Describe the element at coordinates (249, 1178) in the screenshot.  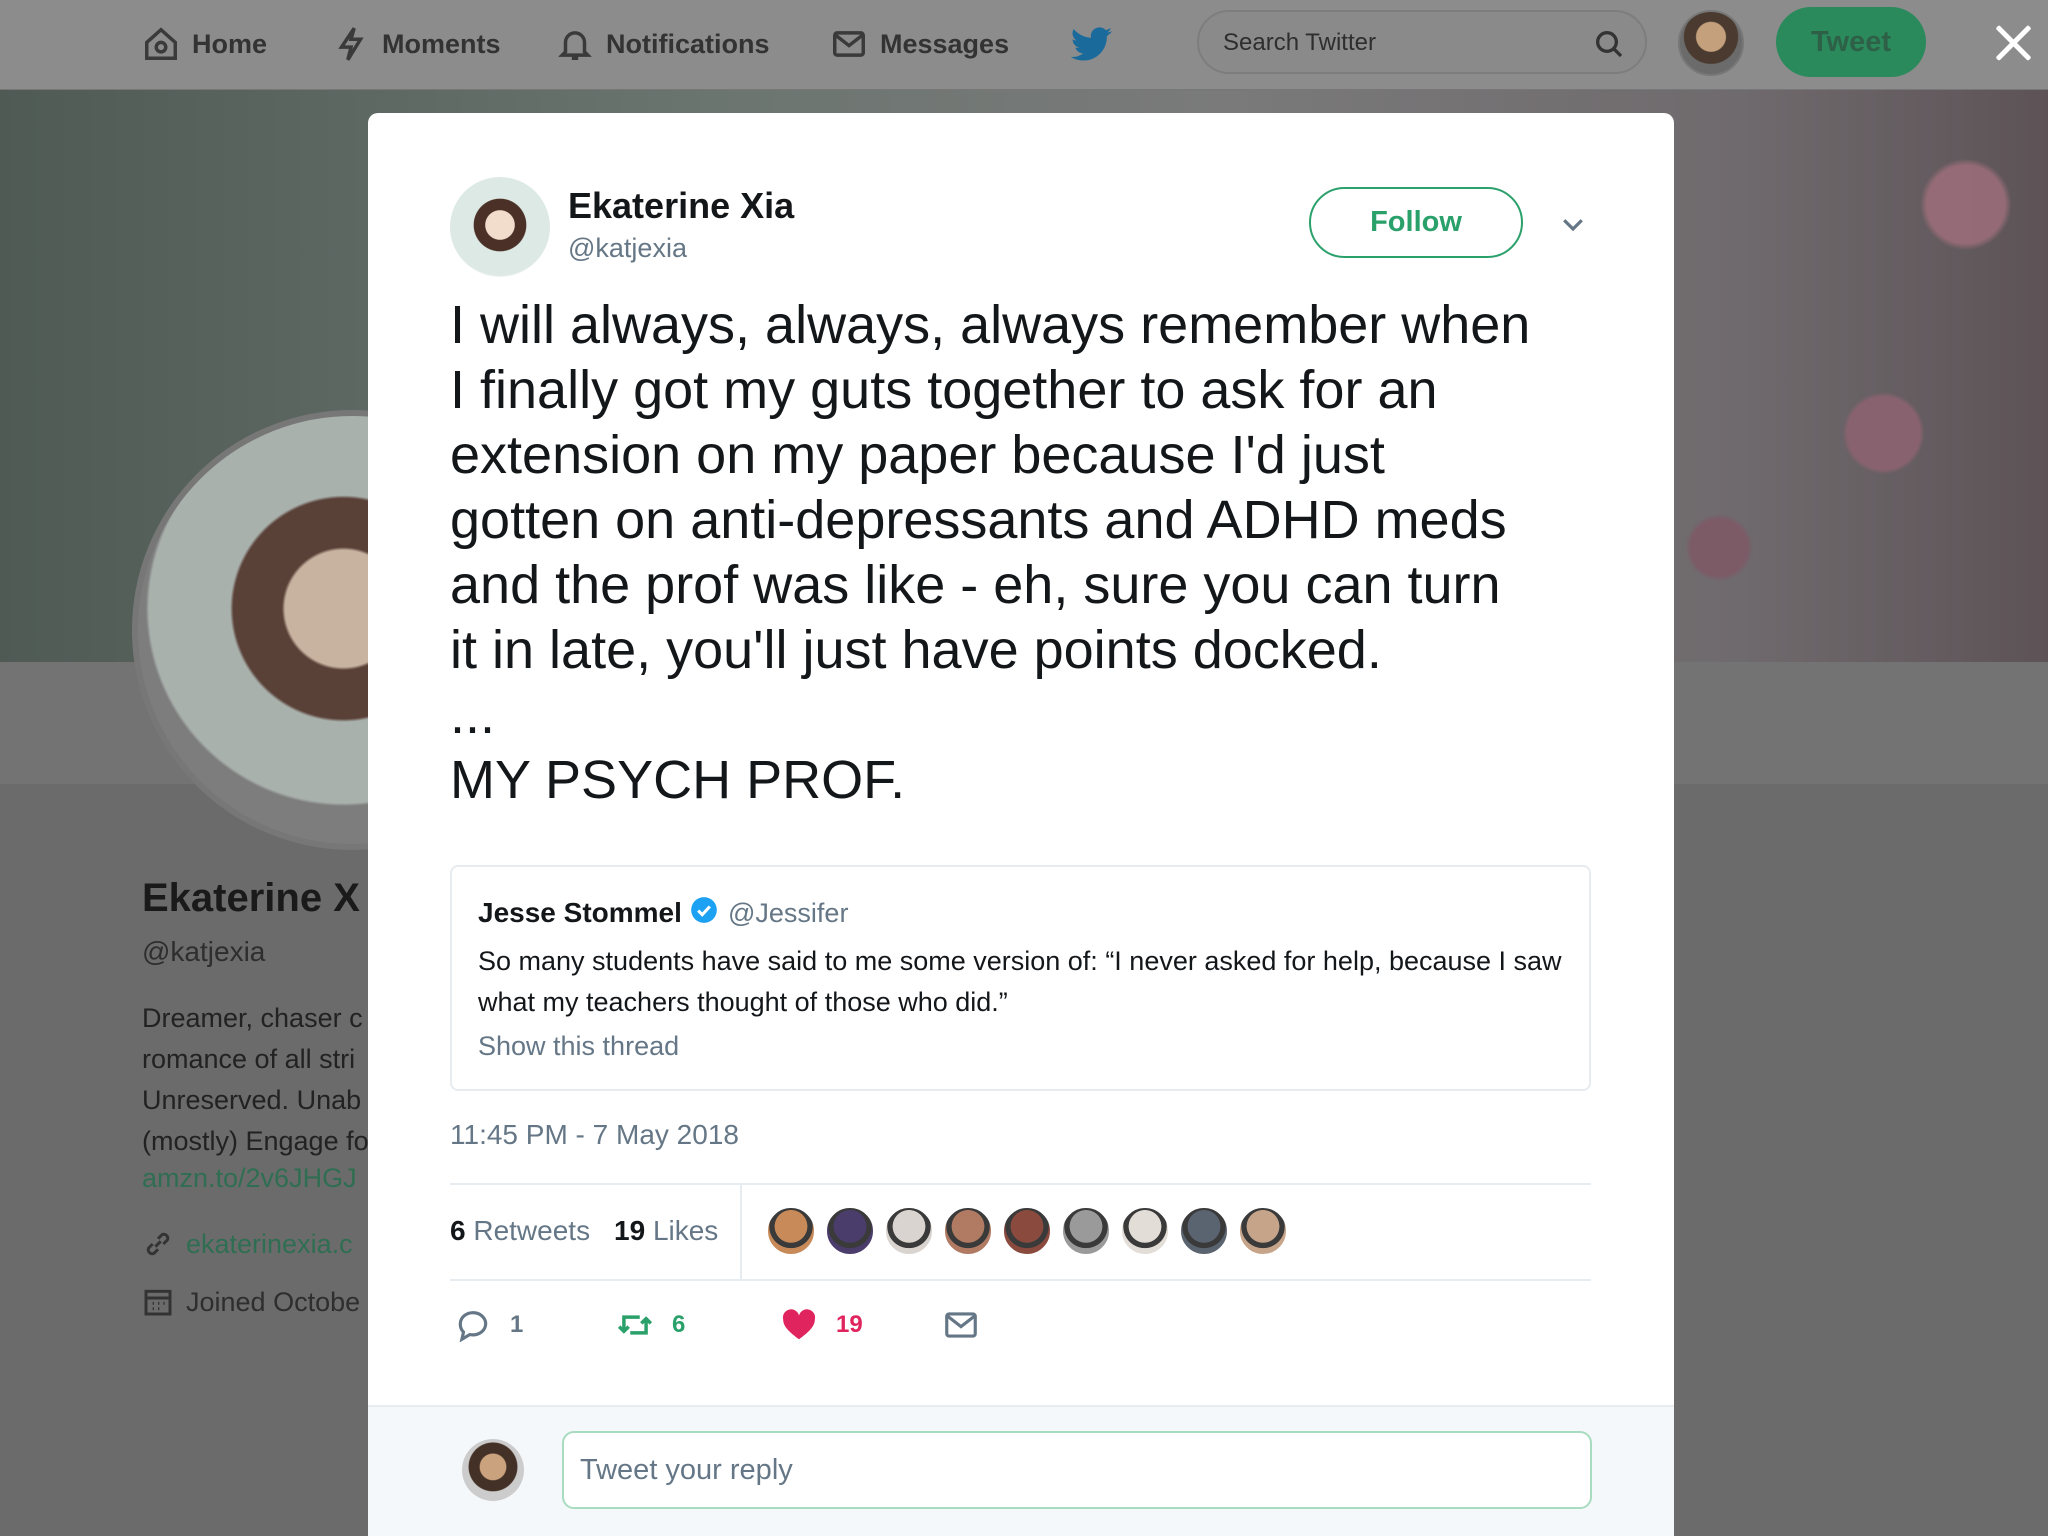
I see `profile-bio-link: amzn.to/2v6JHGJ` at that location.